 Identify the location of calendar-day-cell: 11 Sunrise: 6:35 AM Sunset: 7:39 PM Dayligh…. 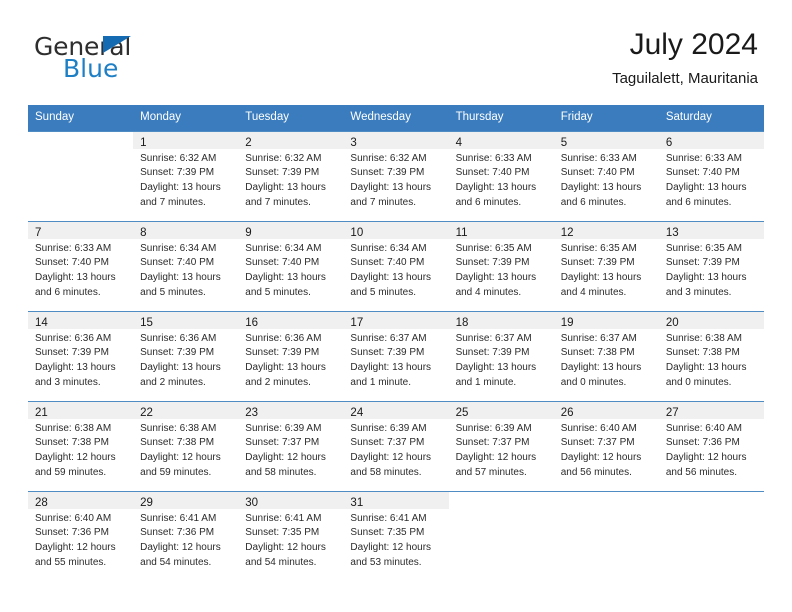
(501, 266).